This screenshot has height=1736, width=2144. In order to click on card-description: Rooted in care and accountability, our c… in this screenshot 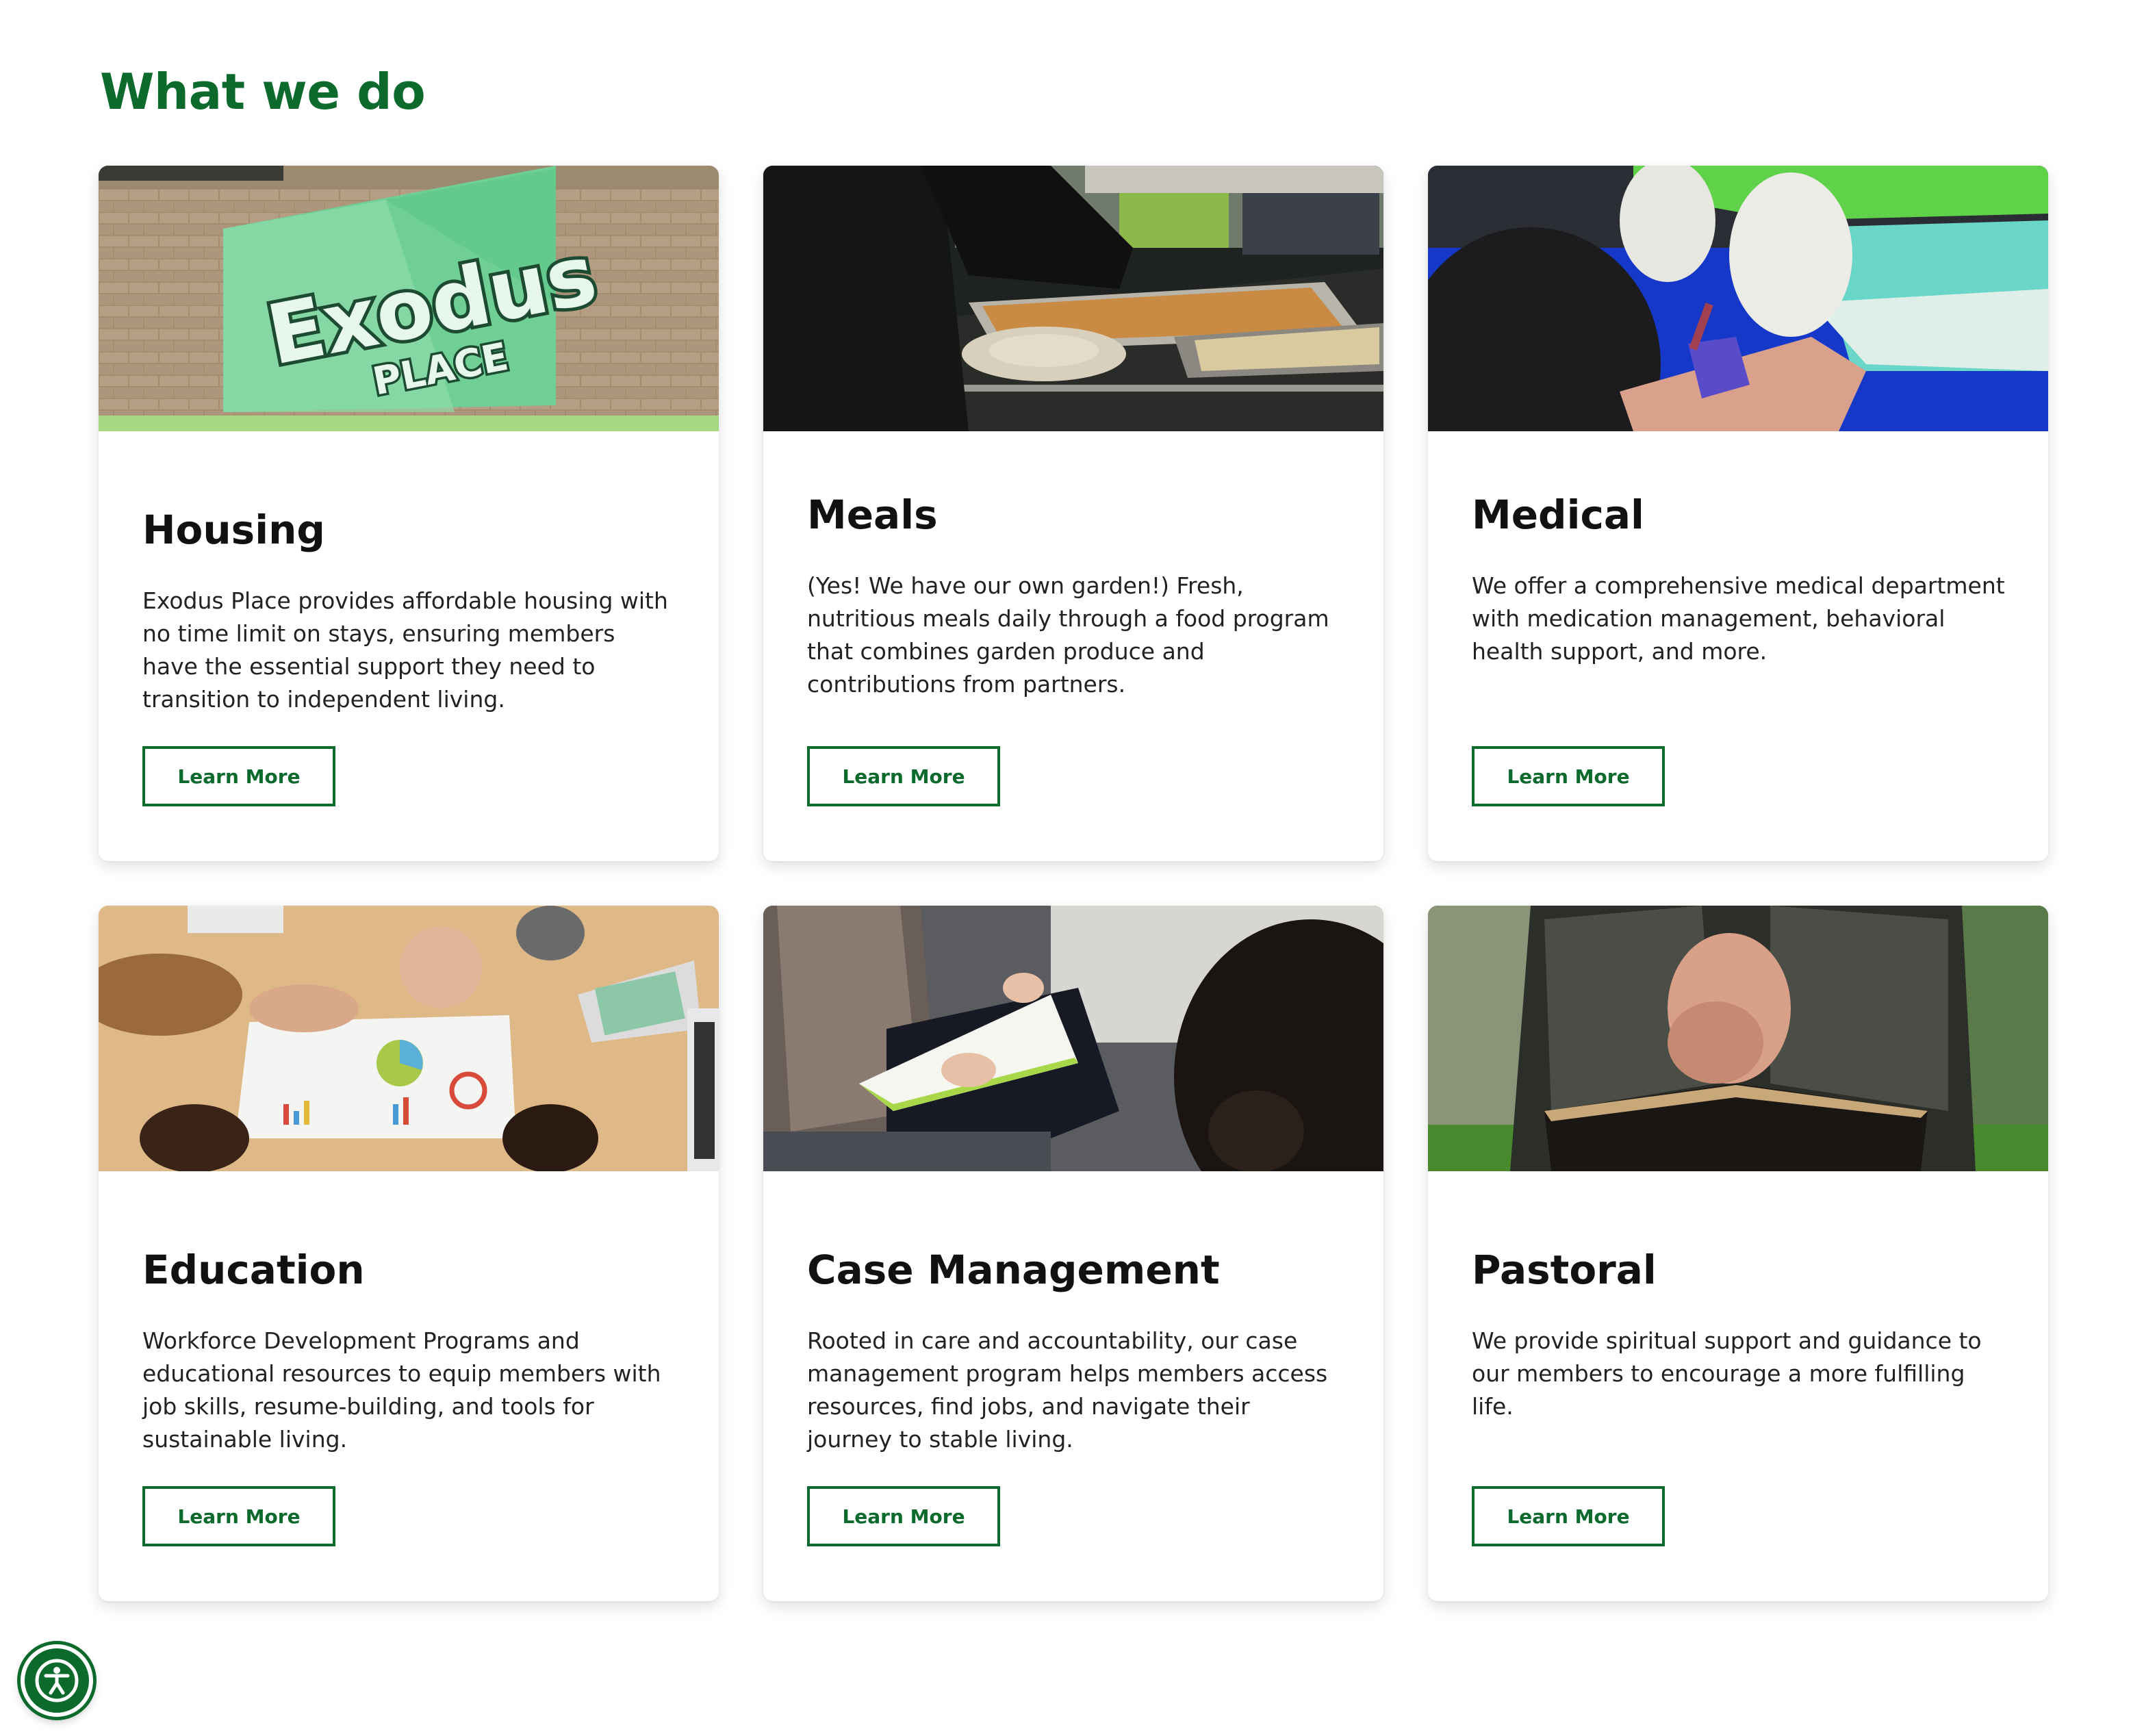, I will do `click(1067, 1390)`.